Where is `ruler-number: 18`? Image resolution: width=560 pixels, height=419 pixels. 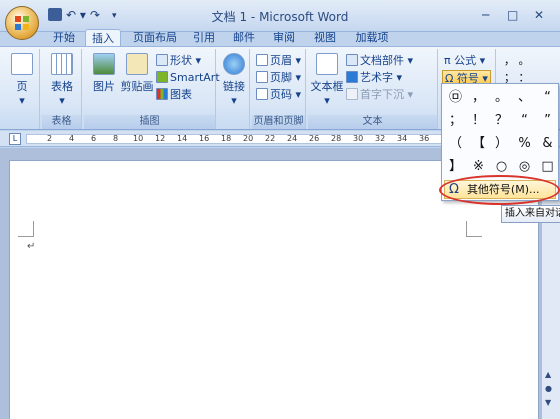 ruler-number: 18 is located at coordinates (226, 138).